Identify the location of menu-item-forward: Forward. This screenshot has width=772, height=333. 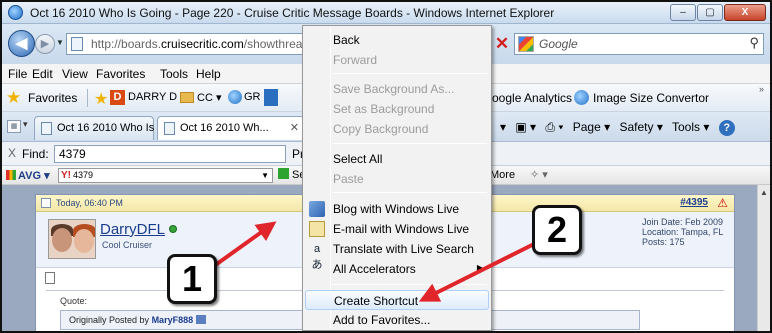
(355, 60).